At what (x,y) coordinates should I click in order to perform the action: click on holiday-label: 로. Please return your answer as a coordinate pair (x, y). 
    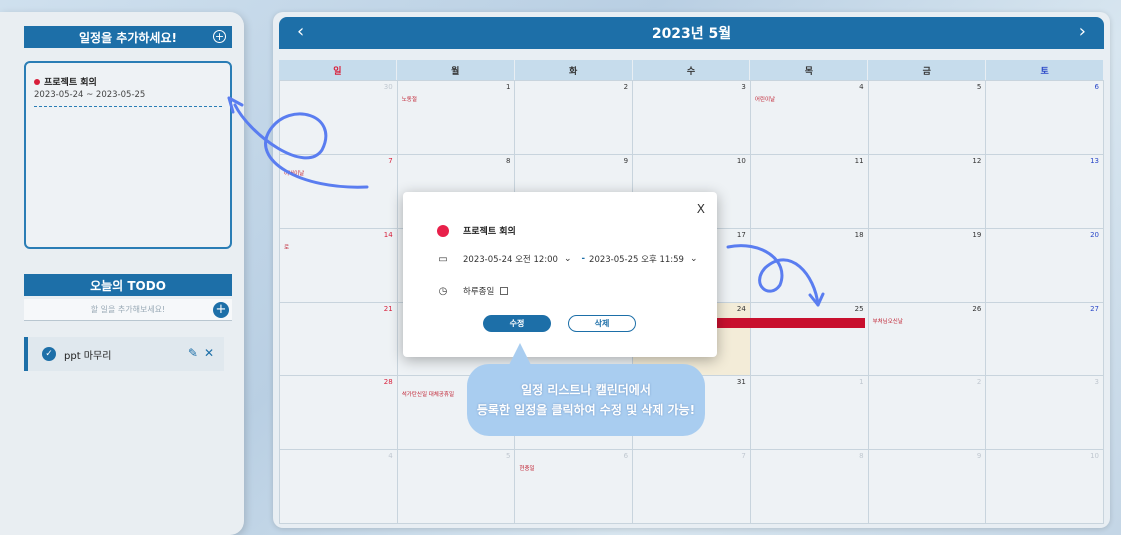
    Looking at the image, I should click on (287, 247).